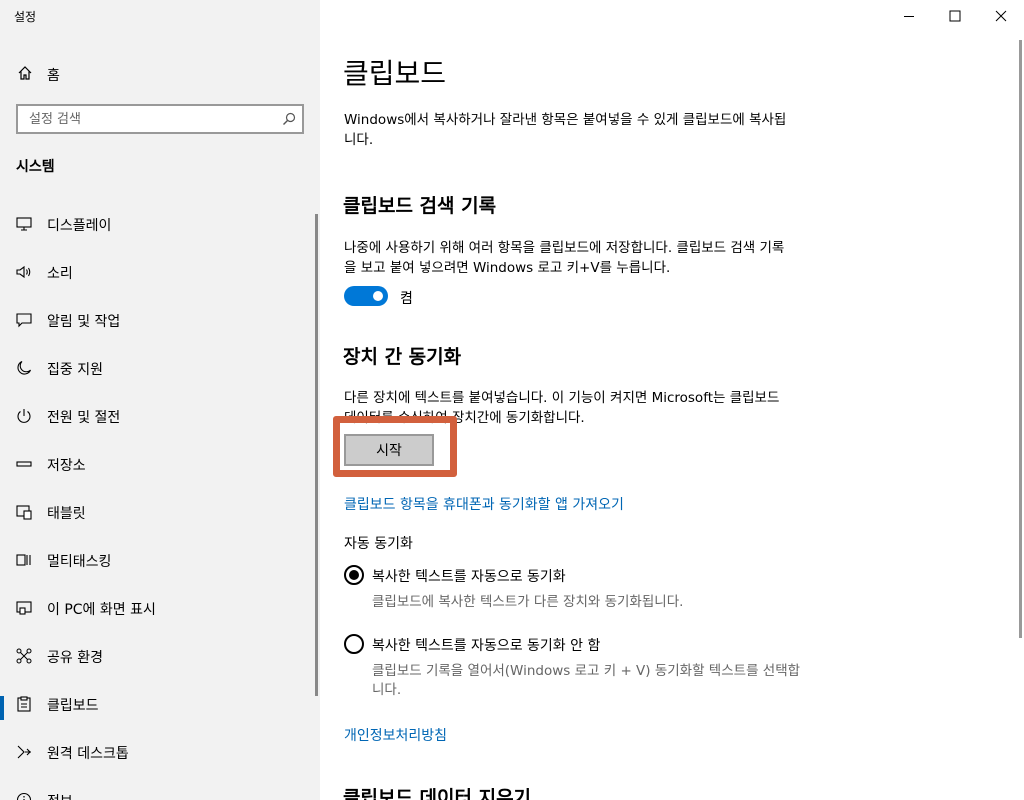  I want to click on toggle-knob, so click(378, 296).